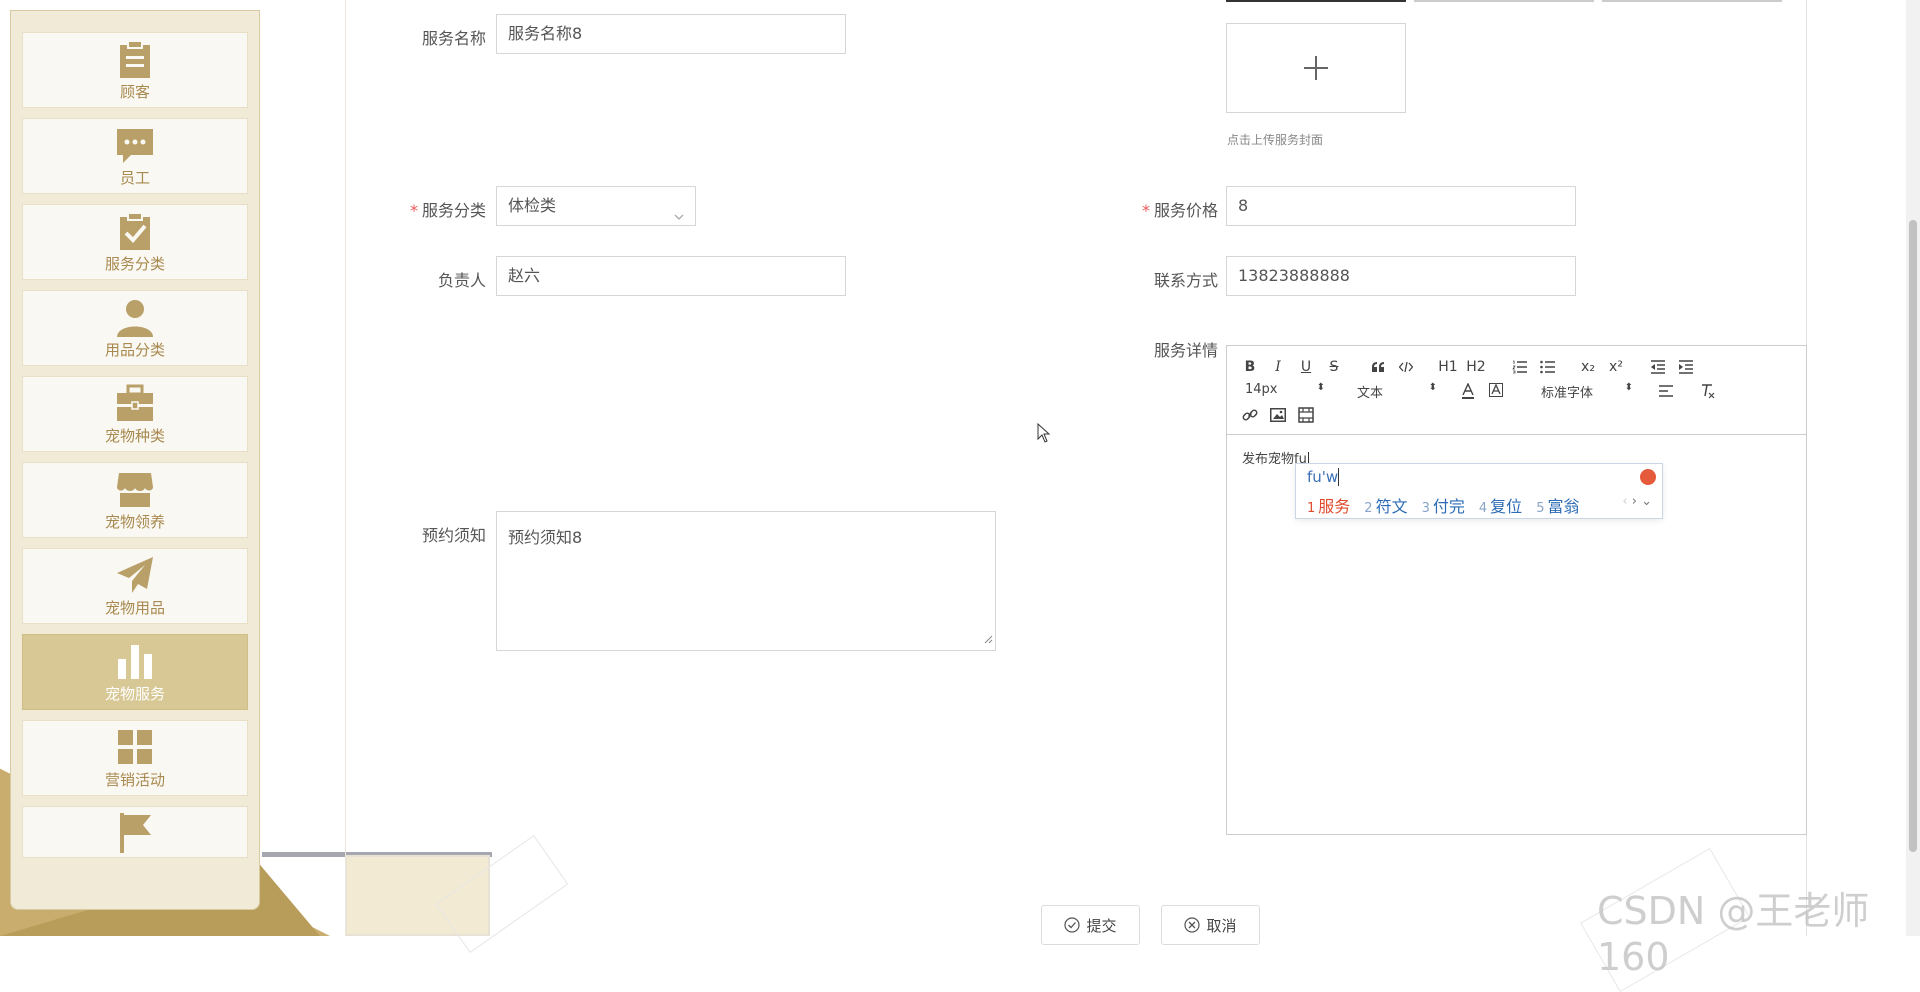 This screenshot has height=992, width=1920. What do you see at coordinates (1328, 505) in the screenshot?
I see `ime-candidate: 1 服务` at bounding box center [1328, 505].